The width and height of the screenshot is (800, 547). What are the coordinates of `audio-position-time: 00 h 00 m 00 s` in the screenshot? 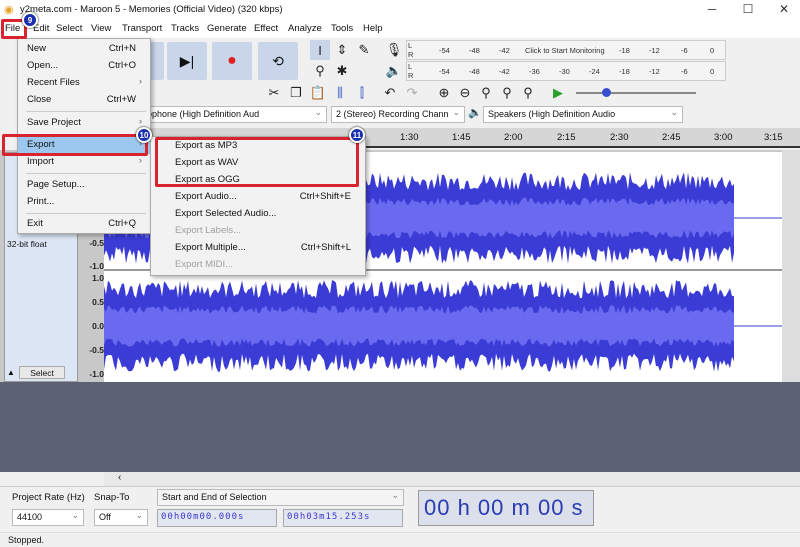 It's located at (506, 508).